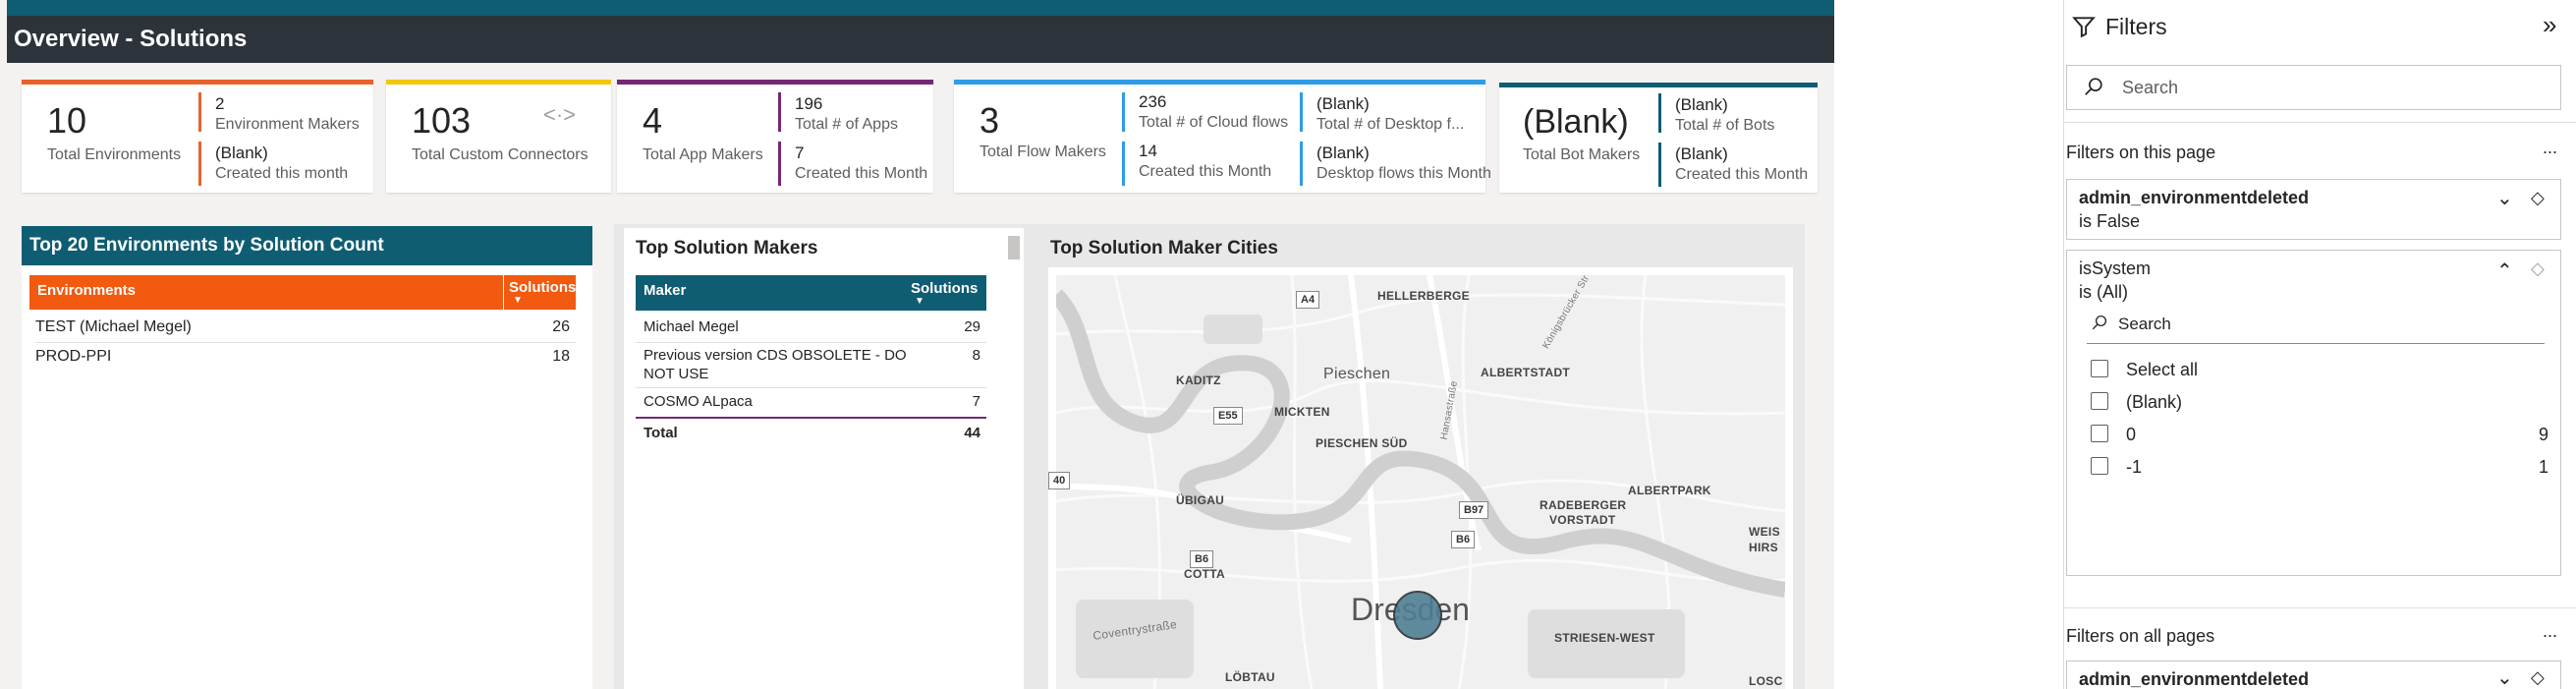 This screenshot has height=689, width=2576. Describe the element at coordinates (305, 358) in the screenshot. I see `table-row: PROD-PPI 18` at that location.